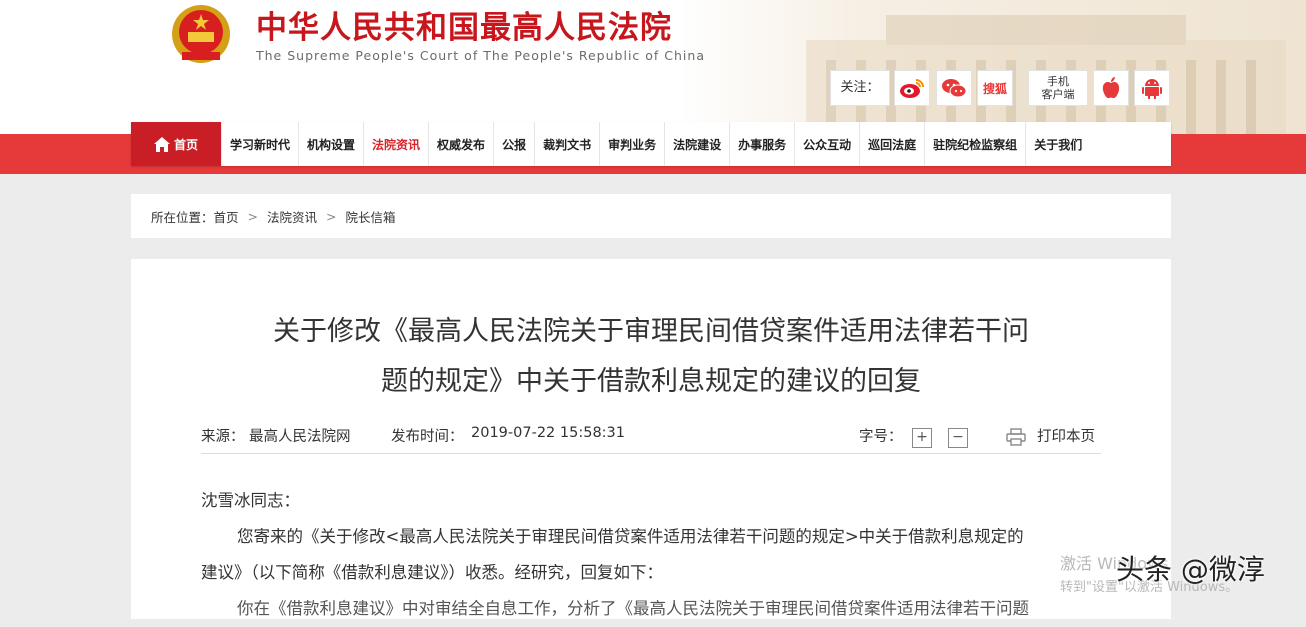 This screenshot has width=1306, height=627. I want to click on breadcrumb-news-link: 法院资讯, so click(292, 216).